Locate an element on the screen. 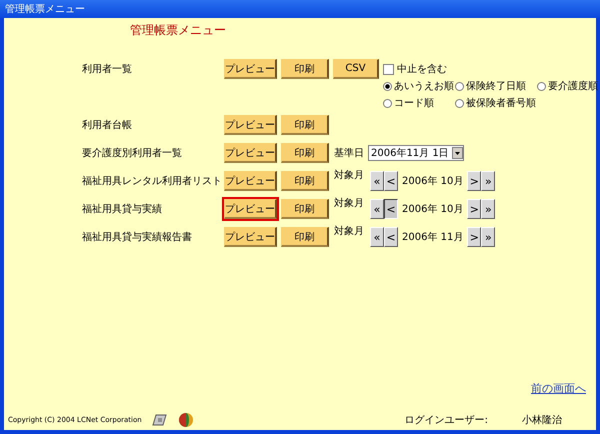  report-name: 福祉用具レンタル利用者リスト is located at coordinates (152, 181).